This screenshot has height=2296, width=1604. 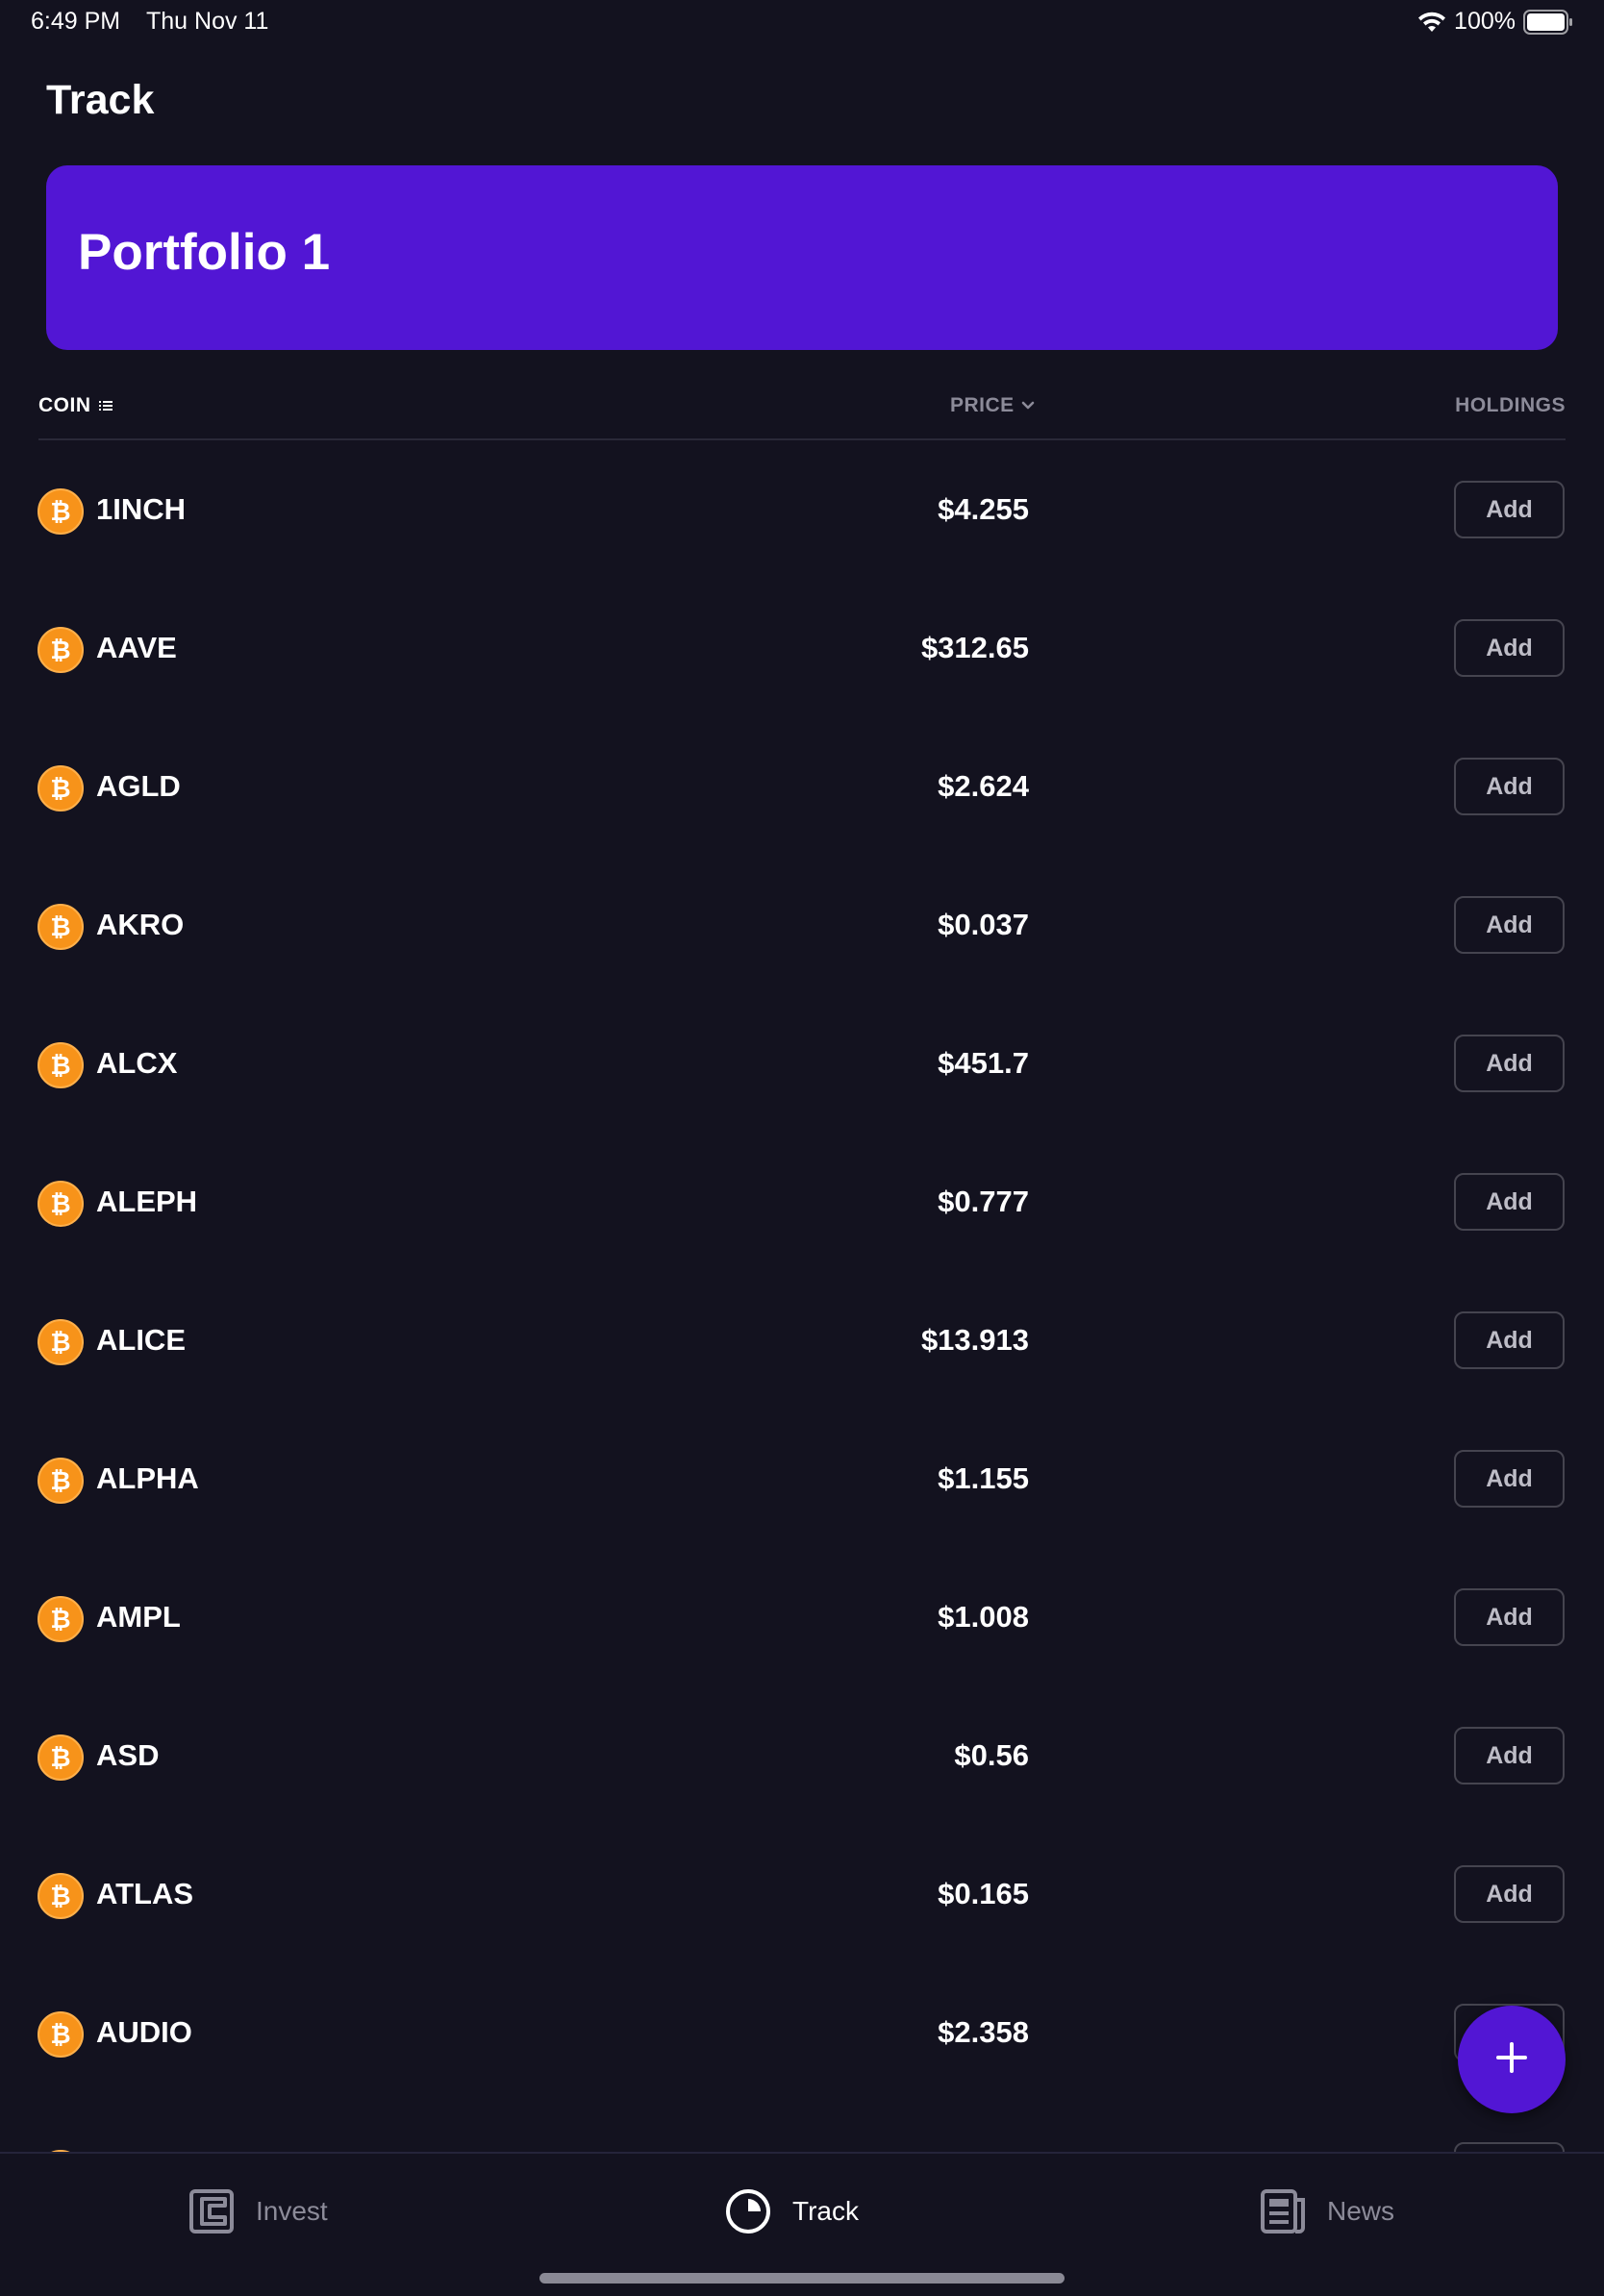 I want to click on coin-price: $0.165, so click(x=983, y=1893).